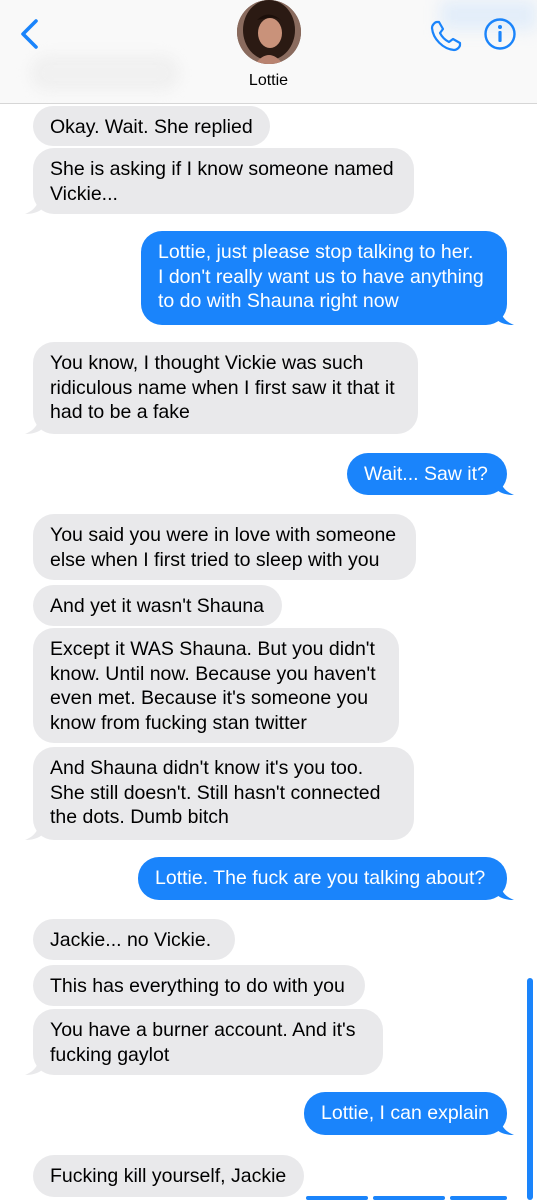 Image resolution: width=537 pixels, height=1200 pixels. I want to click on received-message: Jackie... no Vickie., so click(134, 939).